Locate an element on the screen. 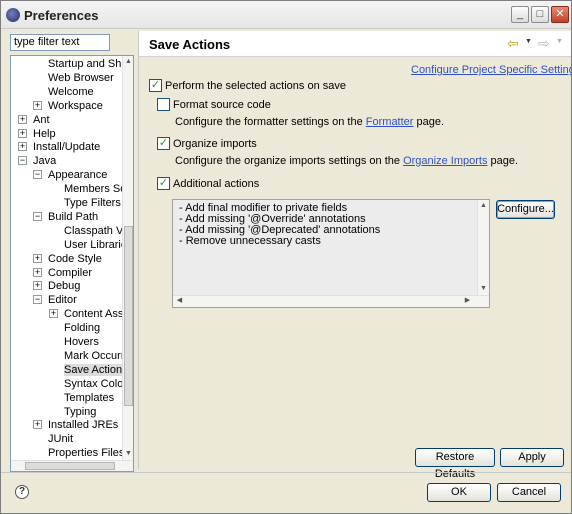  tree-item: Mark Occurrences is located at coordinates (93, 356).